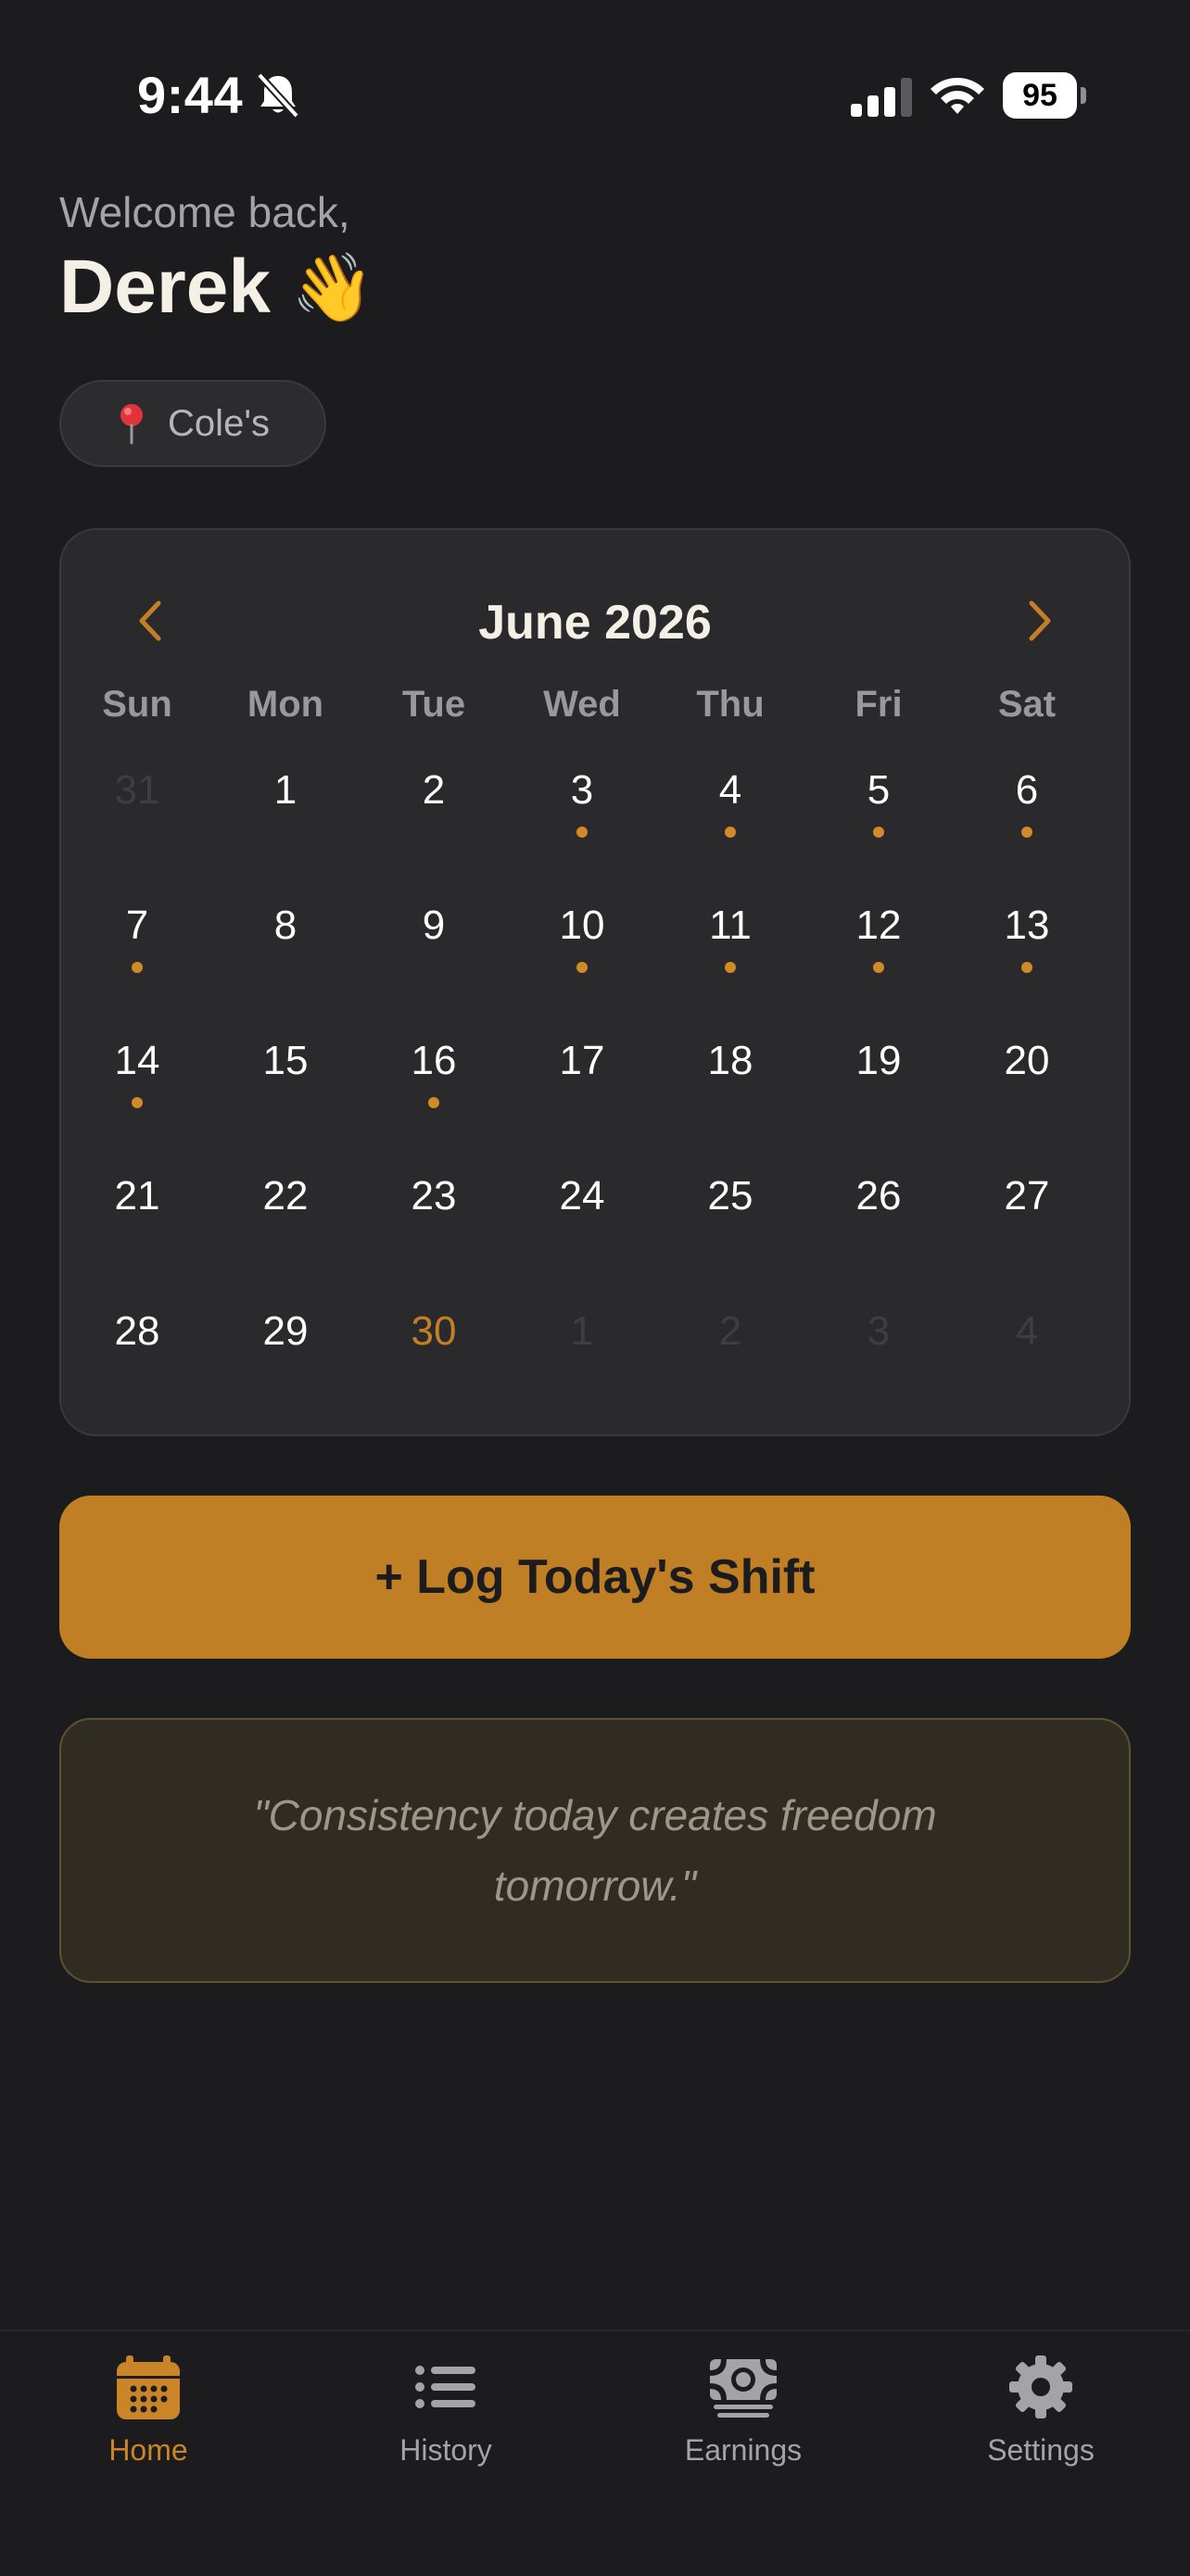  What do you see at coordinates (1041, 2450) in the screenshot?
I see `tab-settings-label: Settings` at bounding box center [1041, 2450].